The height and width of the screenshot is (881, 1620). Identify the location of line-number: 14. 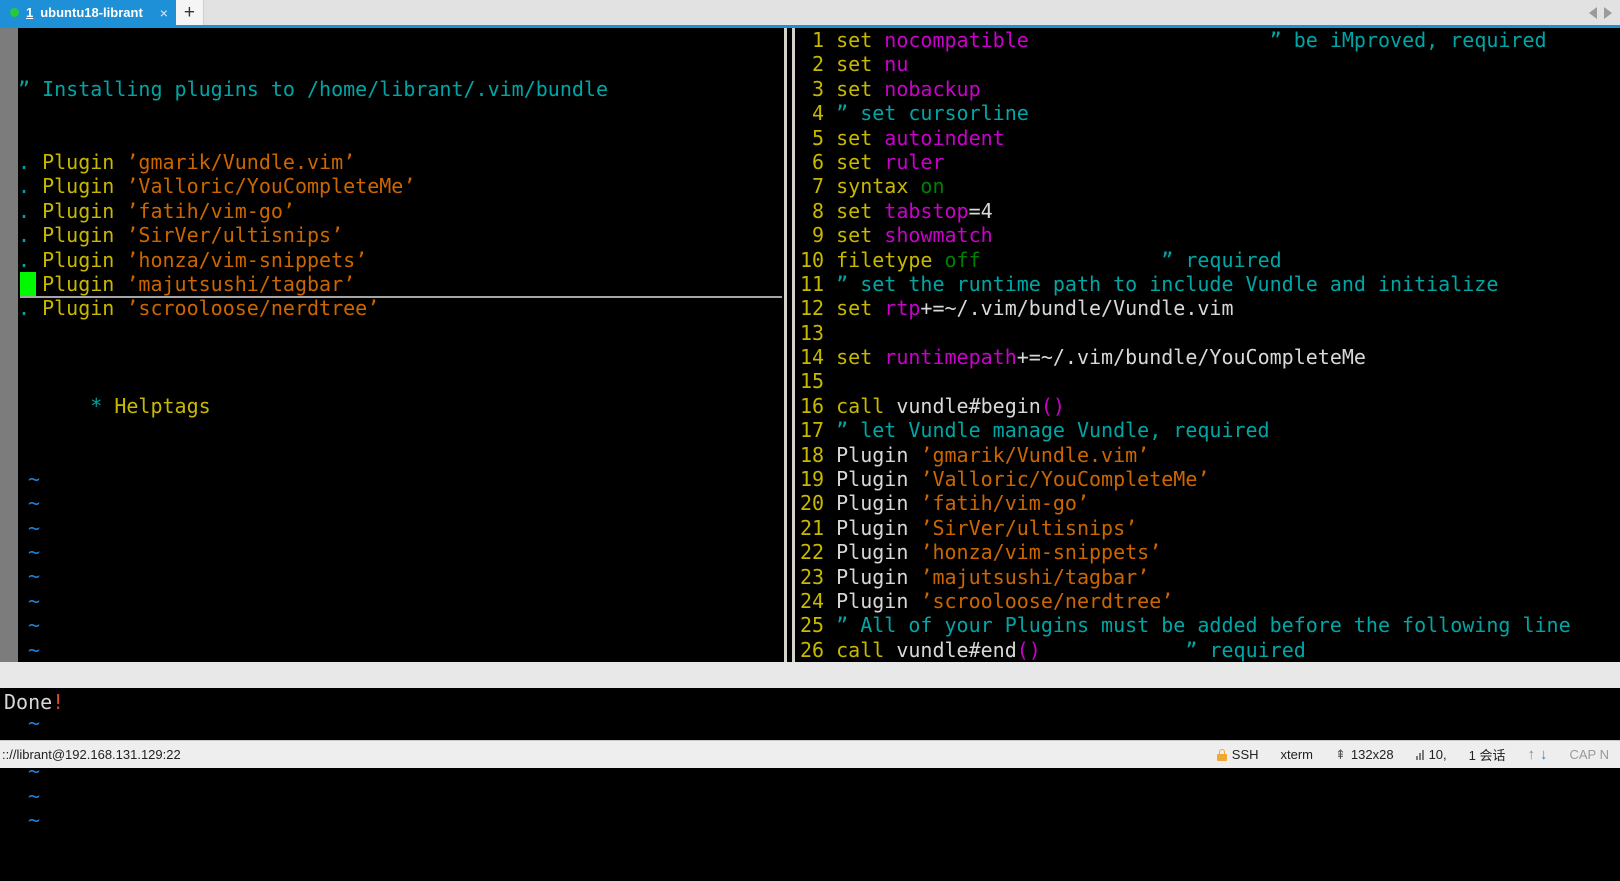
(818, 357).